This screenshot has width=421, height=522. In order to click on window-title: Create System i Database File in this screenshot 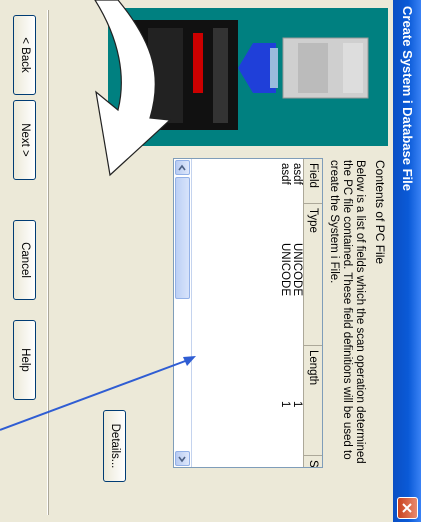, I will do `click(407, 98)`.